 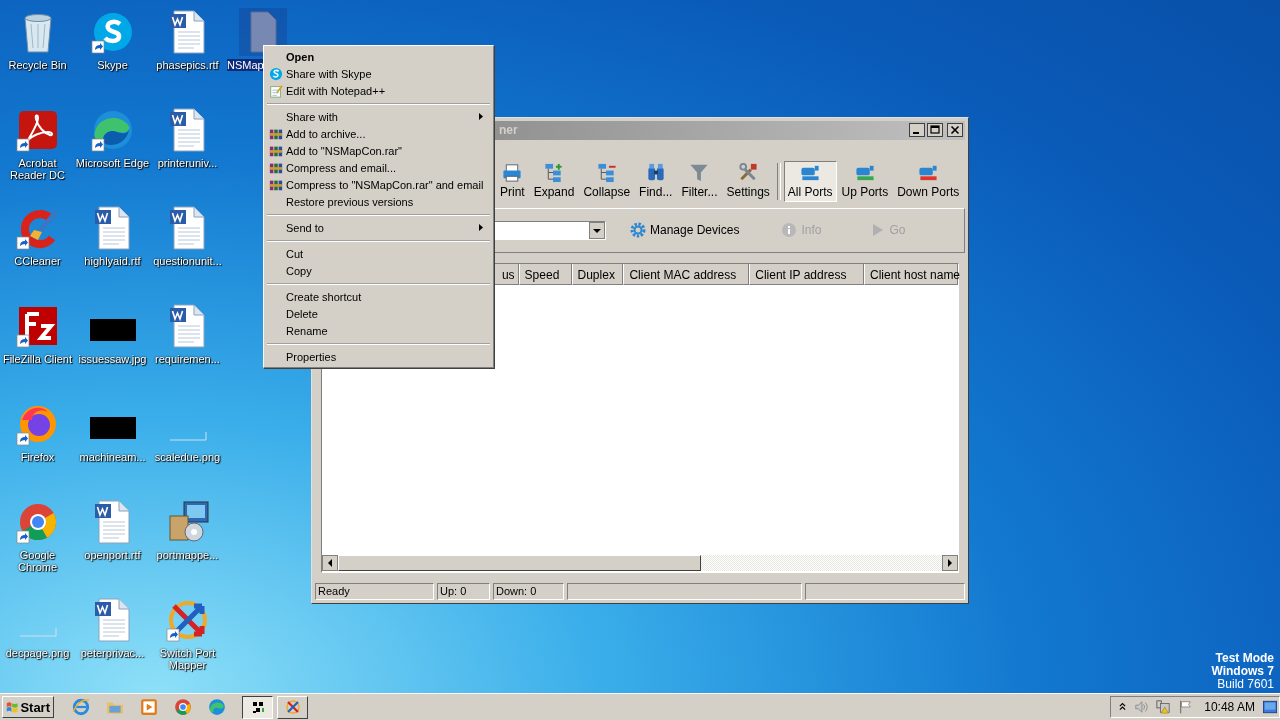 What do you see at coordinates (748, 172) in the screenshot?
I see `tools-icon` at bounding box center [748, 172].